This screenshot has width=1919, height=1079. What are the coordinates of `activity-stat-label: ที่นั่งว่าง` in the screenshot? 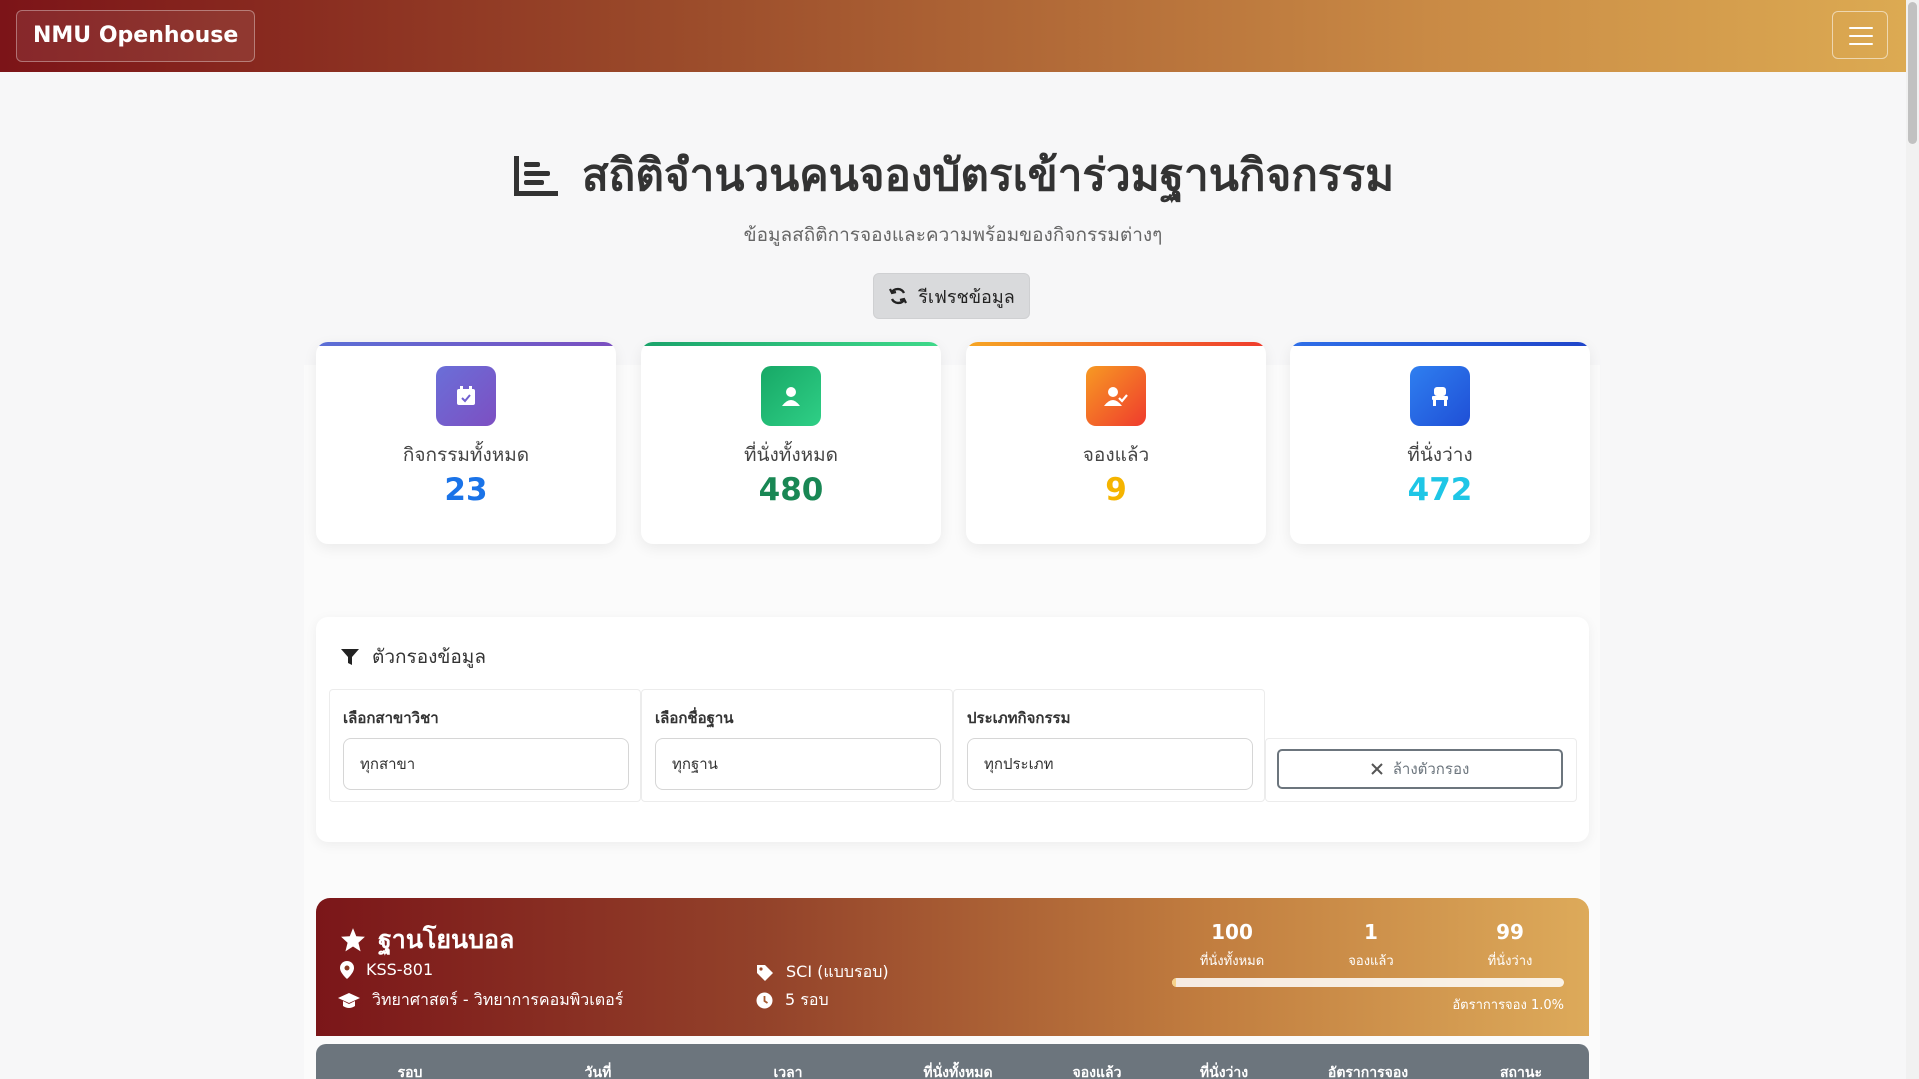 It's located at (1510, 961).